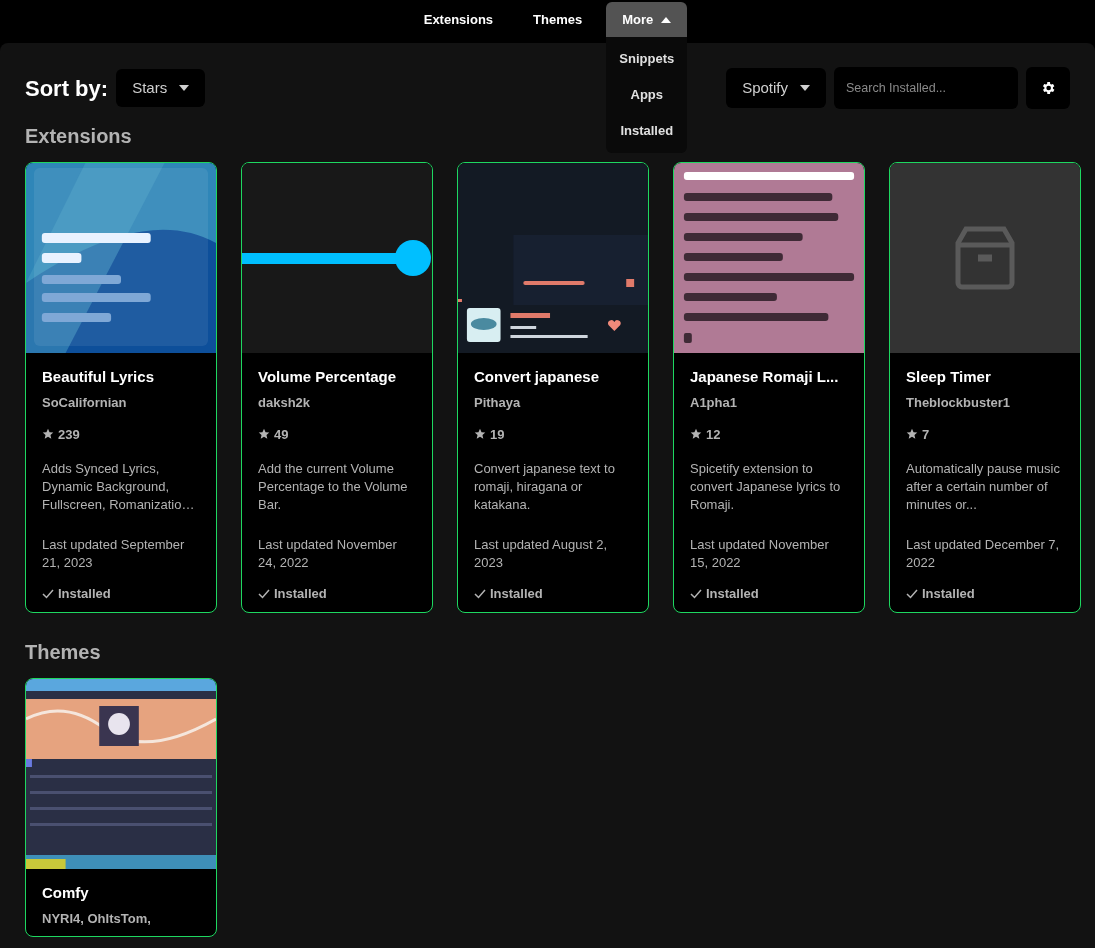  I want to click on menu-item: Installed, so click(647, 131).